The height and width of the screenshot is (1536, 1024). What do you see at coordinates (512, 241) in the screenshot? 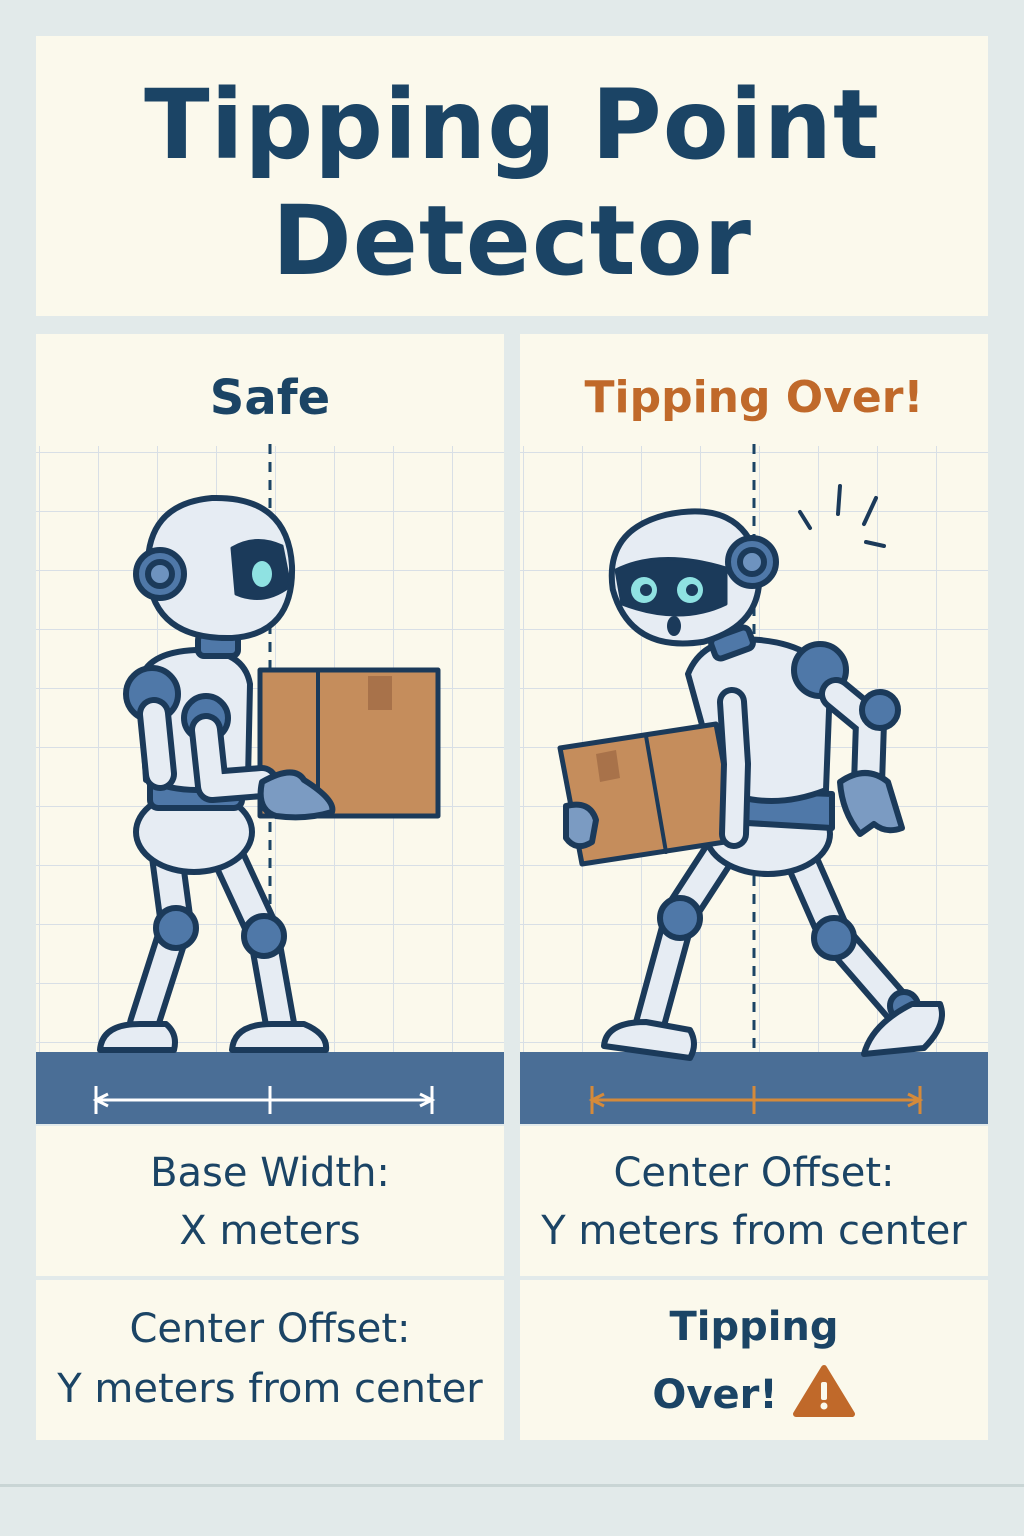
I see `page-title-line-2: Detector` at bounding box center [512, 241].